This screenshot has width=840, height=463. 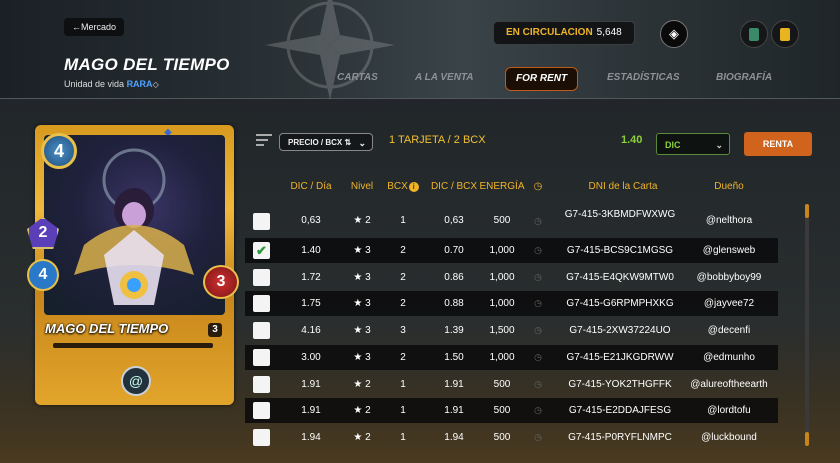 I want to click on owner-cell: @alureoftheearth, so click(x=729, y=384).